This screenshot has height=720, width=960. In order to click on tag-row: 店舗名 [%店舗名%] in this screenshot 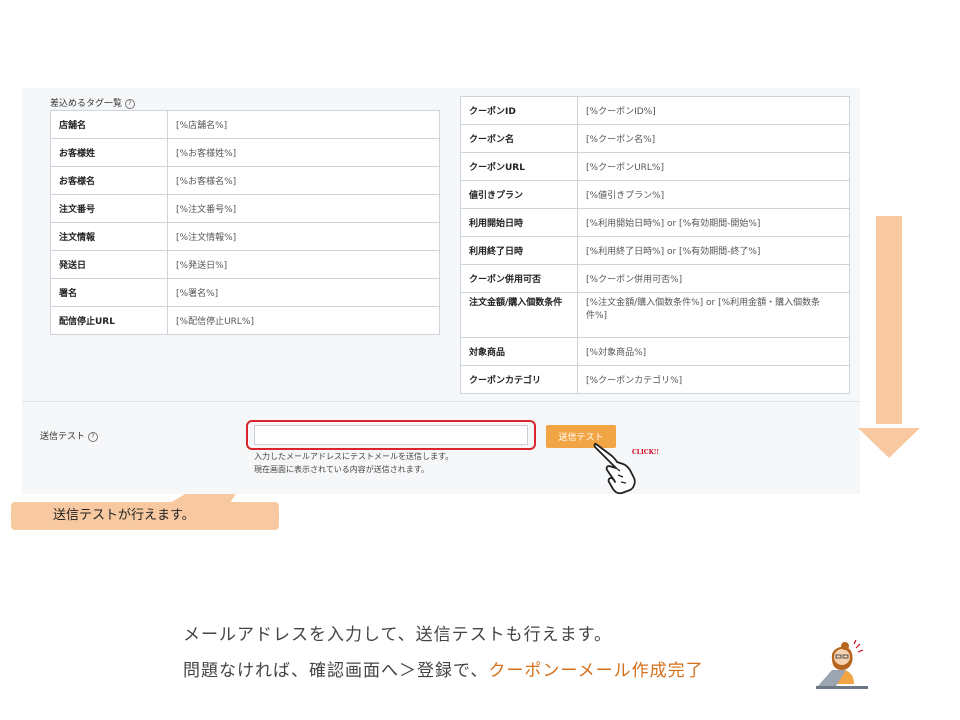, I will do `click(245, 124)`.